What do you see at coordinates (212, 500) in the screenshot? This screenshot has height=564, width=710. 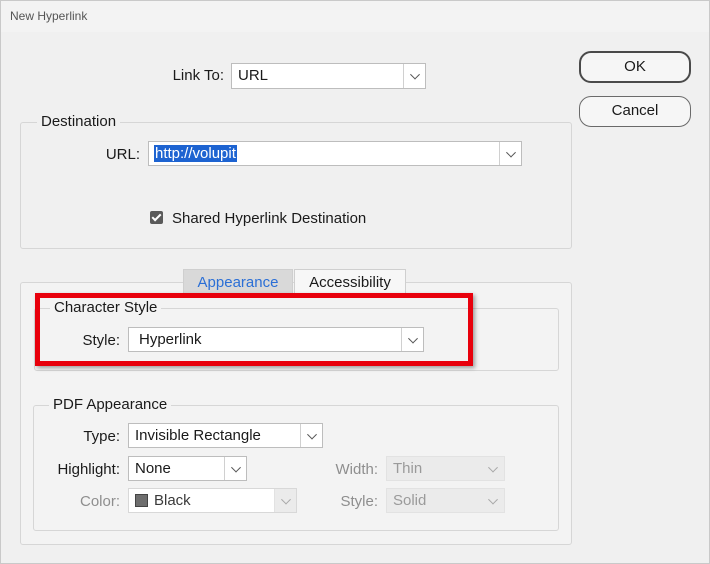 I see `color-select: Black` at bounding box center [212, 500].